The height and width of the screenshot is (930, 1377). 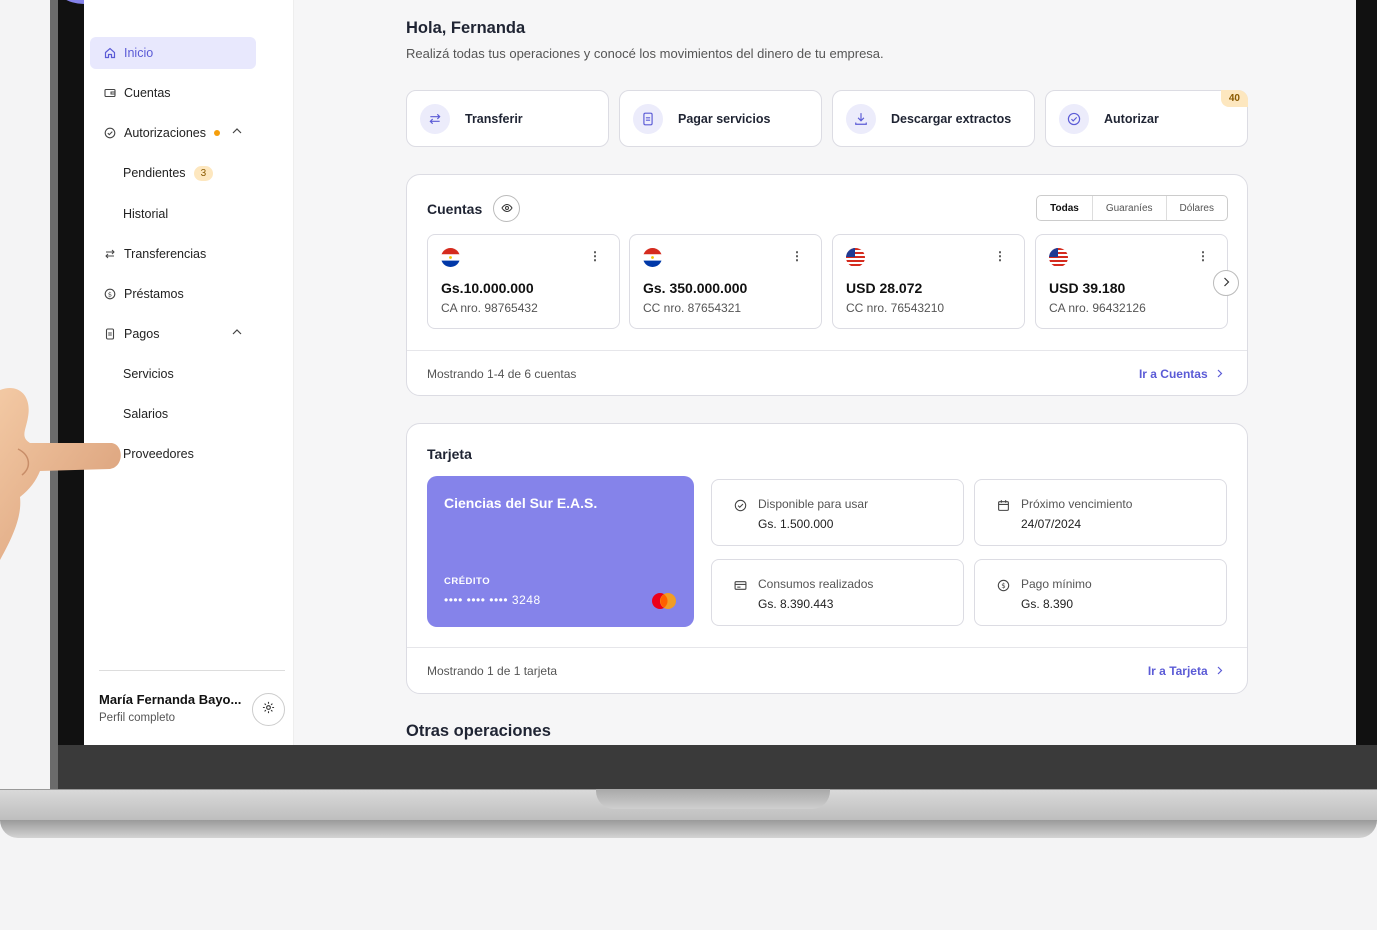 I want to click on currency-filter: Todas Guaraníes Dólares, so click(x=1132, y=208).